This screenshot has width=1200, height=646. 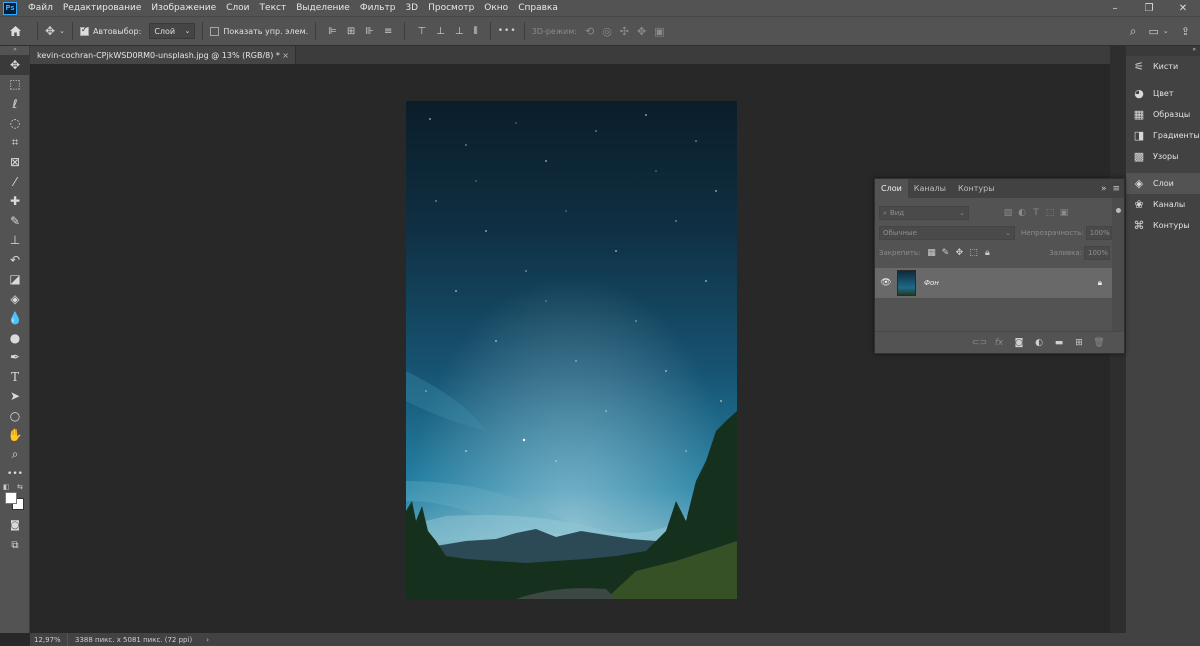 I want to click on show-transform-checkbox, so click(x=215, y=31).